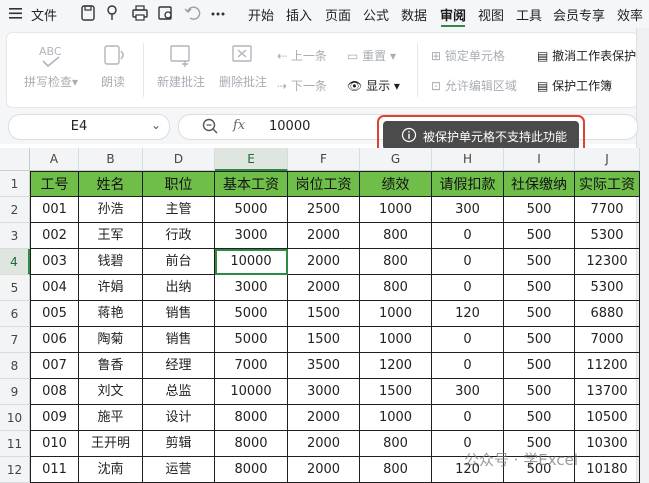 Image resolution: width=649 pixels, height=483 pixels. Describe the element at coordinates (607, 444) in the screenshot. I see `table-cell: 10300` at that location.